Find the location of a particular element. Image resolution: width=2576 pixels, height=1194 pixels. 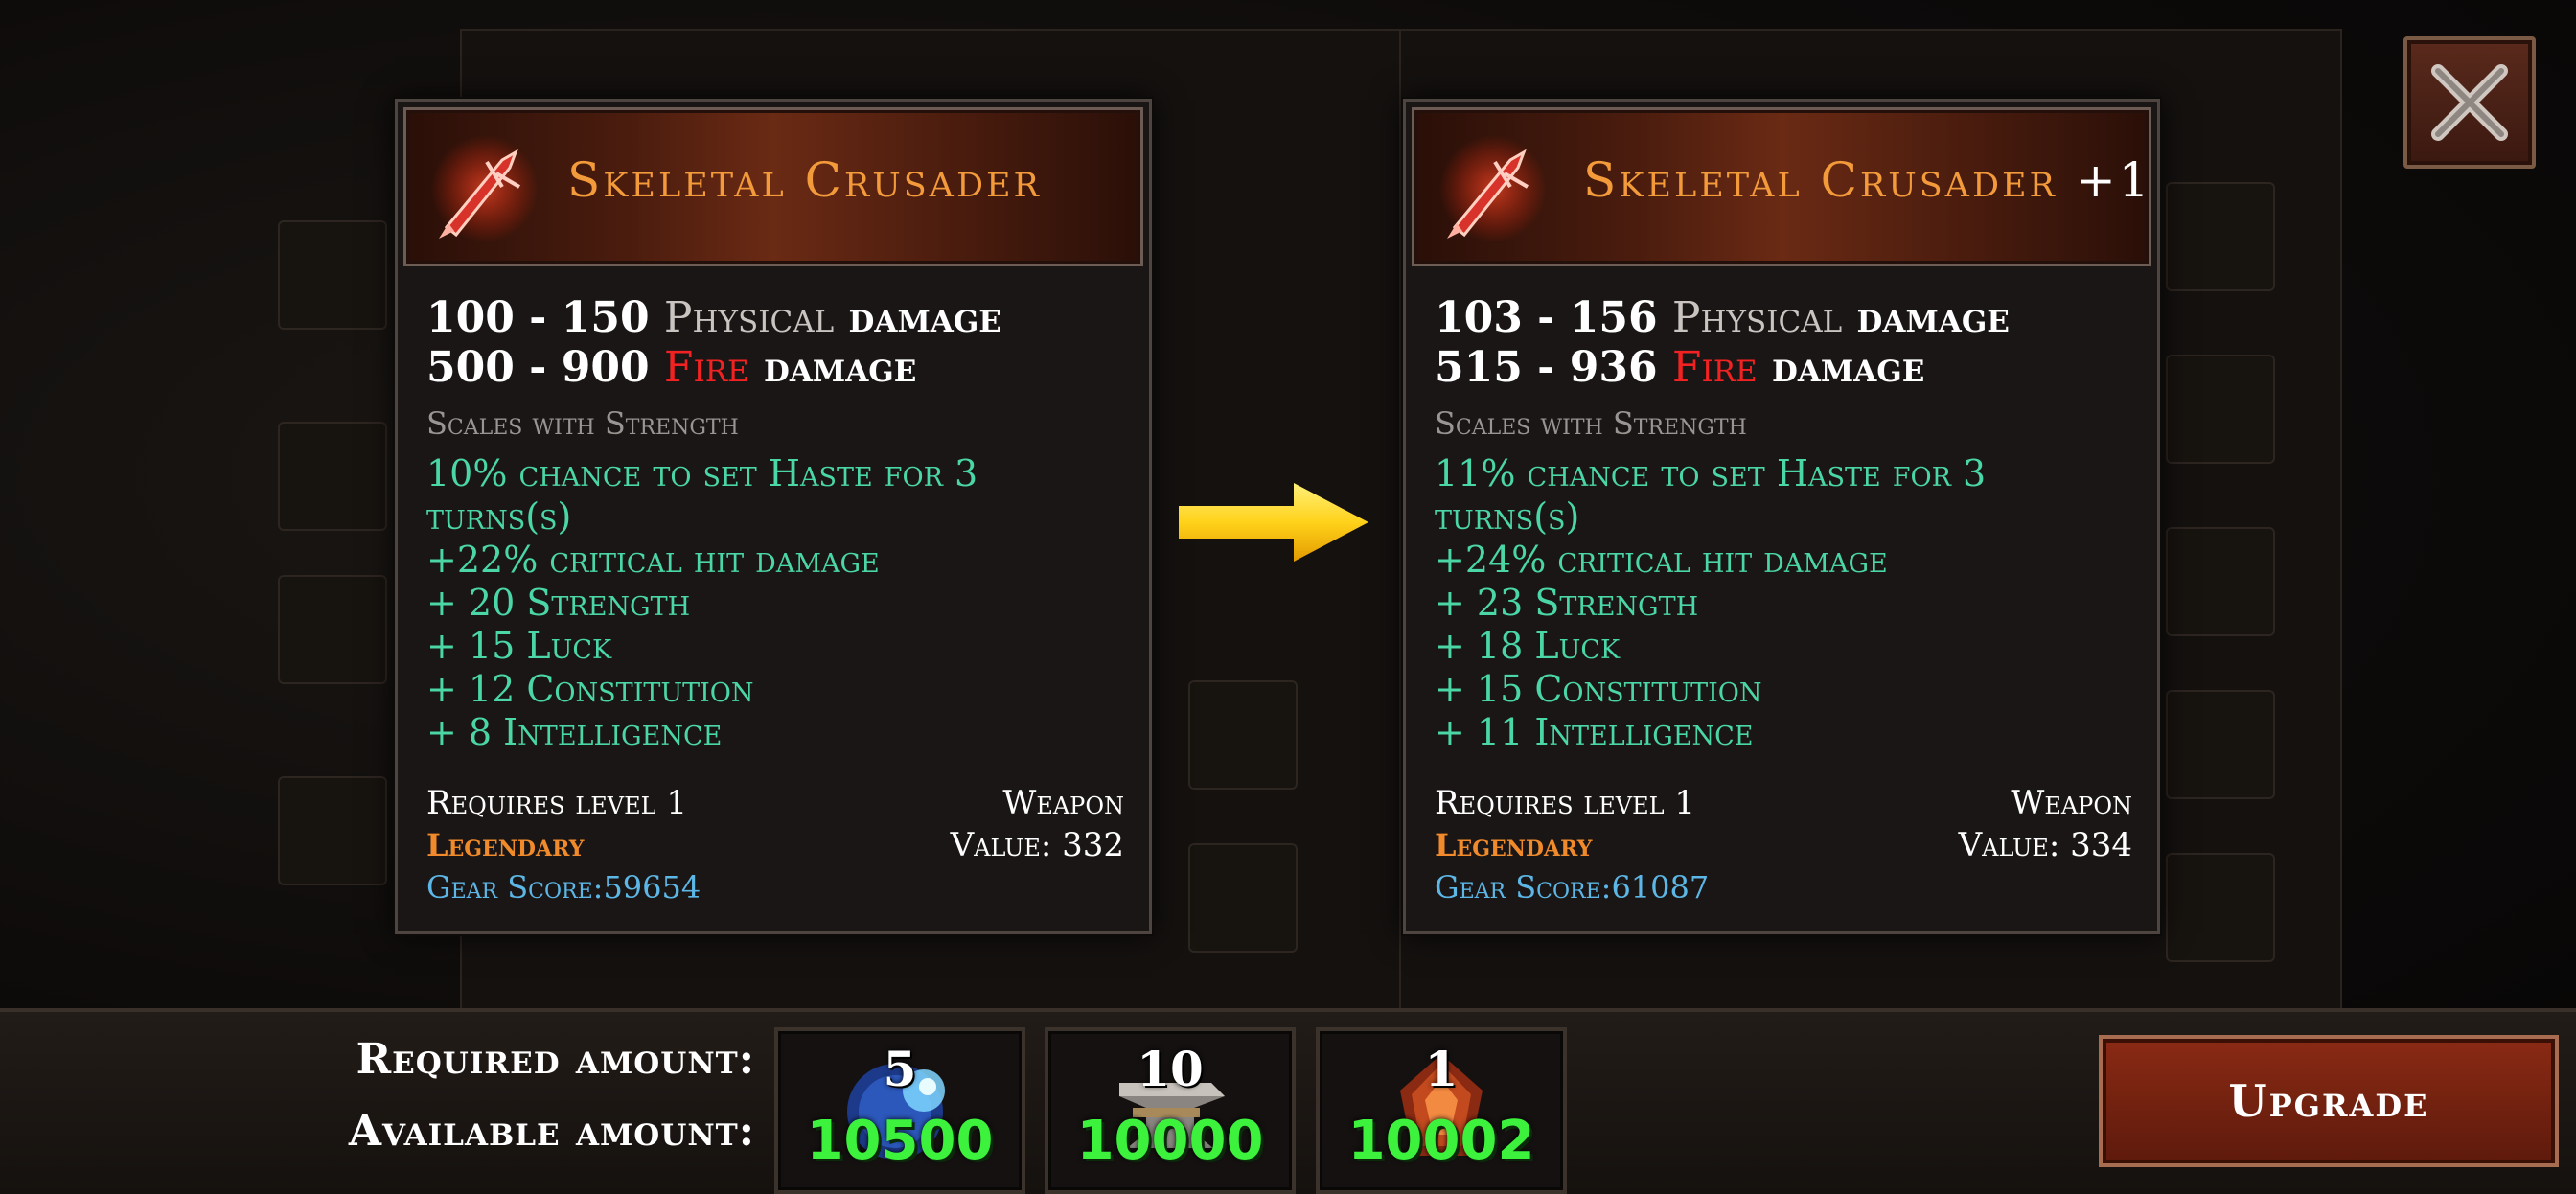

stat-line: +24% critical hit damage is located at coordinates (1661, 560).